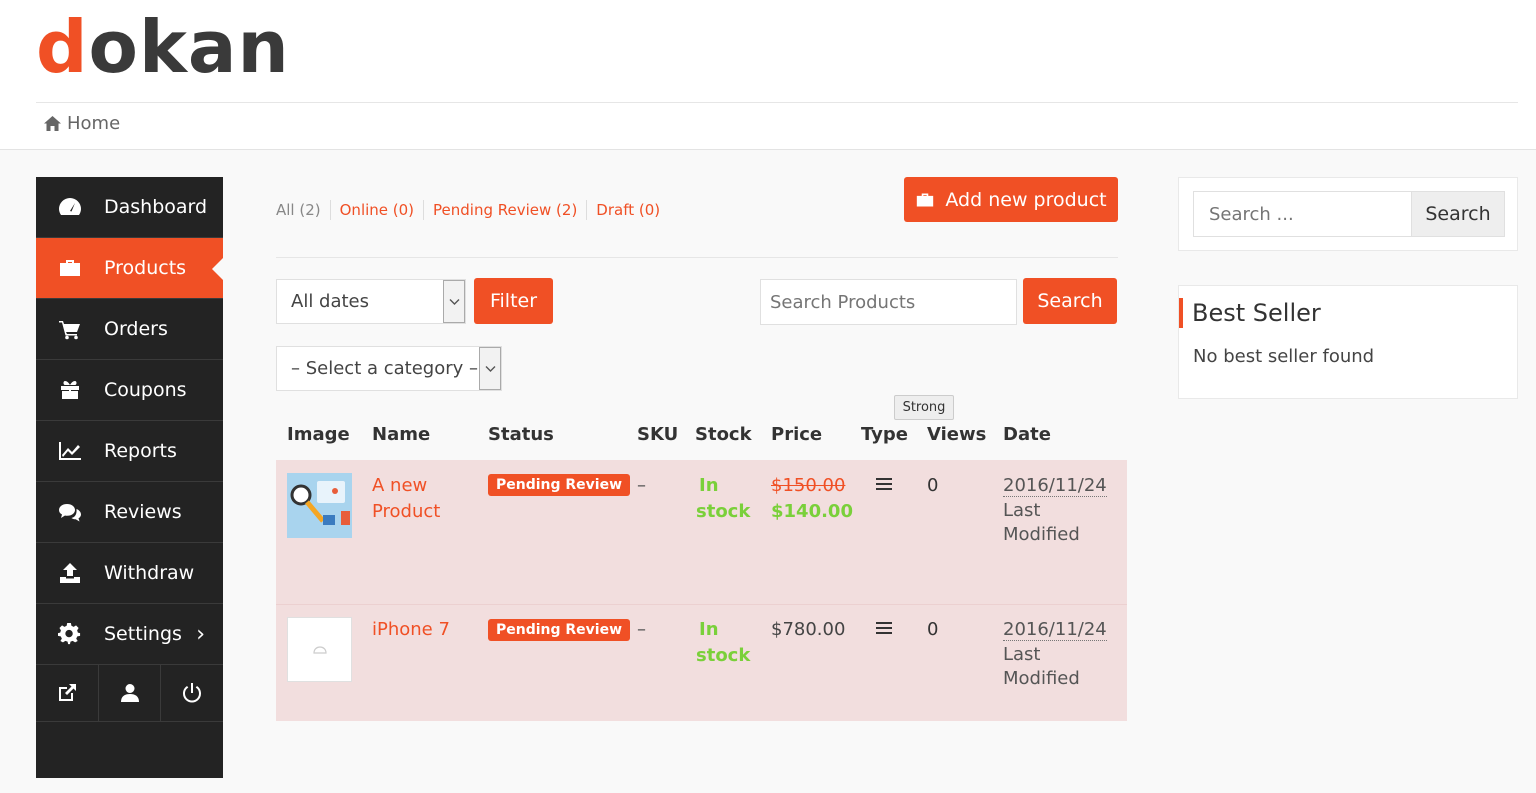  I want to click on external-link-icon, so click(67, 692).